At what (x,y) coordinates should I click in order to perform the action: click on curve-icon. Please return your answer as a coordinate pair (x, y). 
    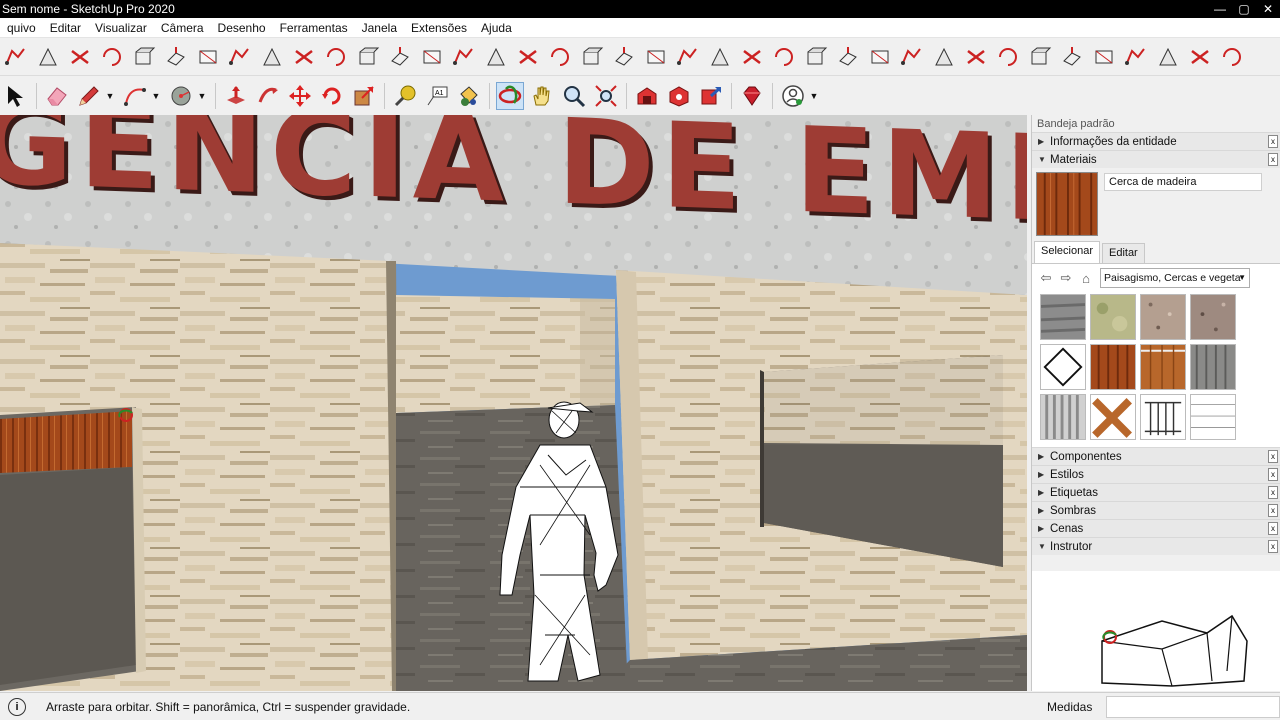
    Looking at the image, I should click on (368, 57).